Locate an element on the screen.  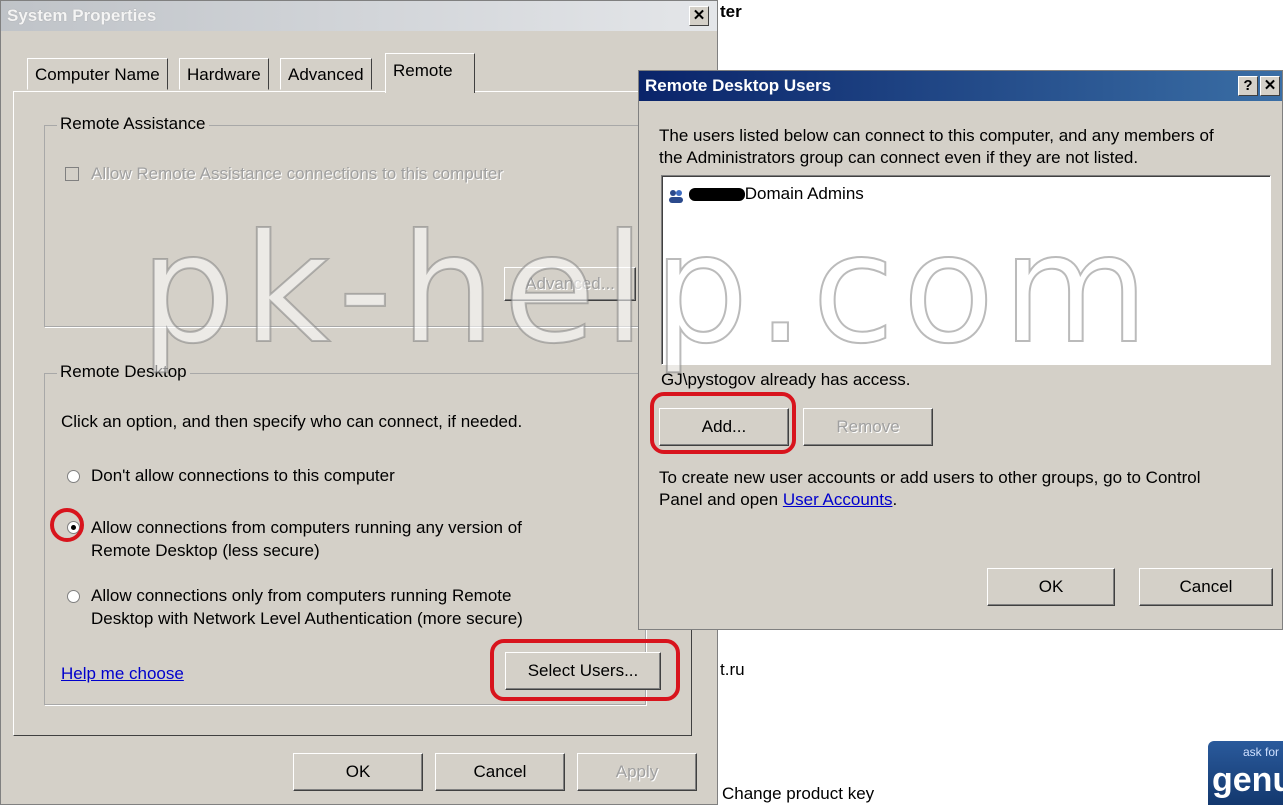
ok-button: OK is located at coordinates (358, 772).